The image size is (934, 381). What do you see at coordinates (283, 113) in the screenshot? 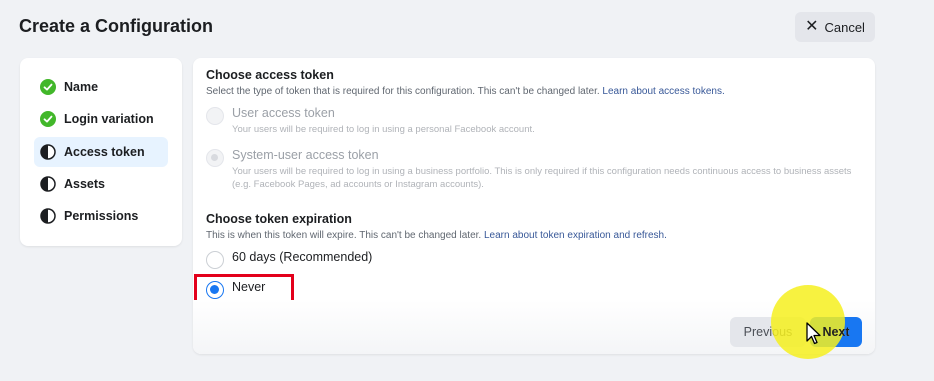
I see `radio-label: User access token` at bounding box center [283, 113].